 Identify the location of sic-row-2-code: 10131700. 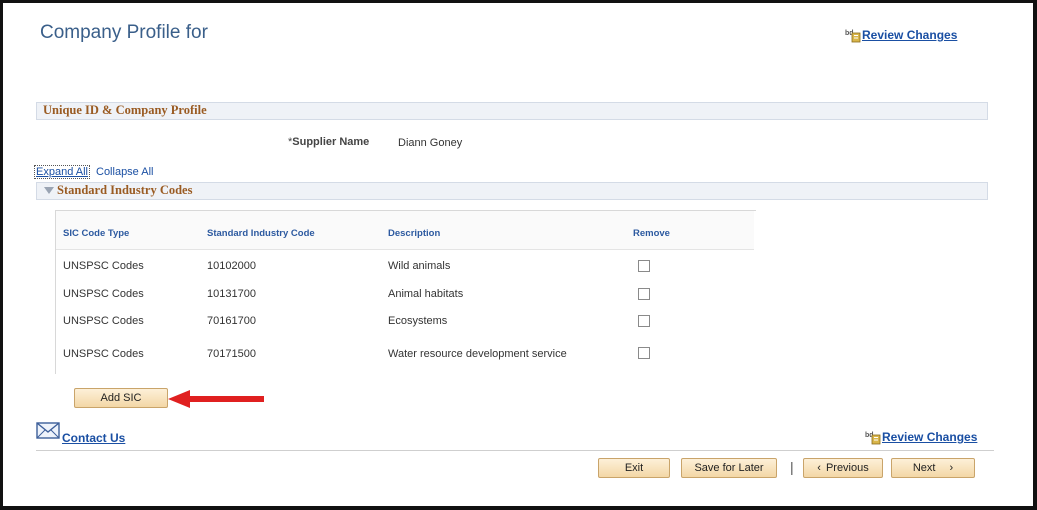
(231, 294).